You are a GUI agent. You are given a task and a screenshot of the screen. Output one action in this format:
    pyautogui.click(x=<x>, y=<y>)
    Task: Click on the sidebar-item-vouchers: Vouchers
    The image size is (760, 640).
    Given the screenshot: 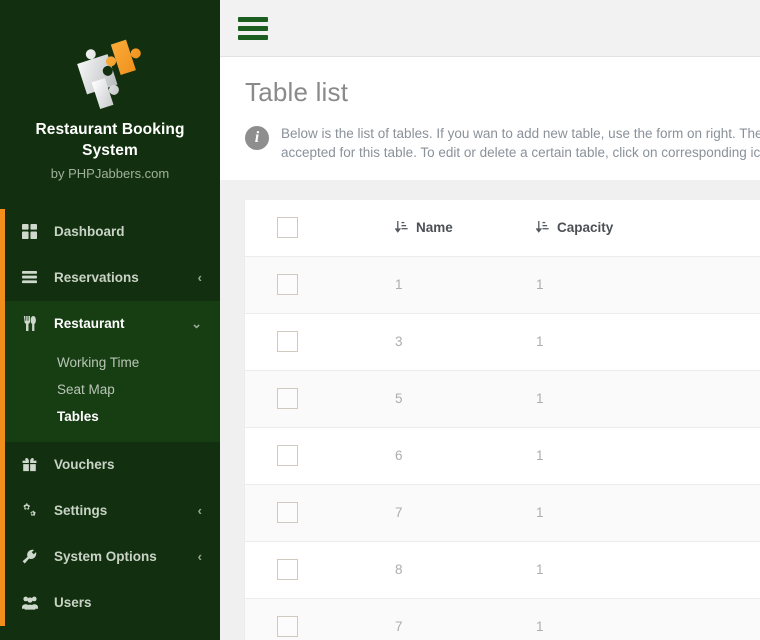 What is the action you would take?
    pyautogui.click(x=110, y=465)
    